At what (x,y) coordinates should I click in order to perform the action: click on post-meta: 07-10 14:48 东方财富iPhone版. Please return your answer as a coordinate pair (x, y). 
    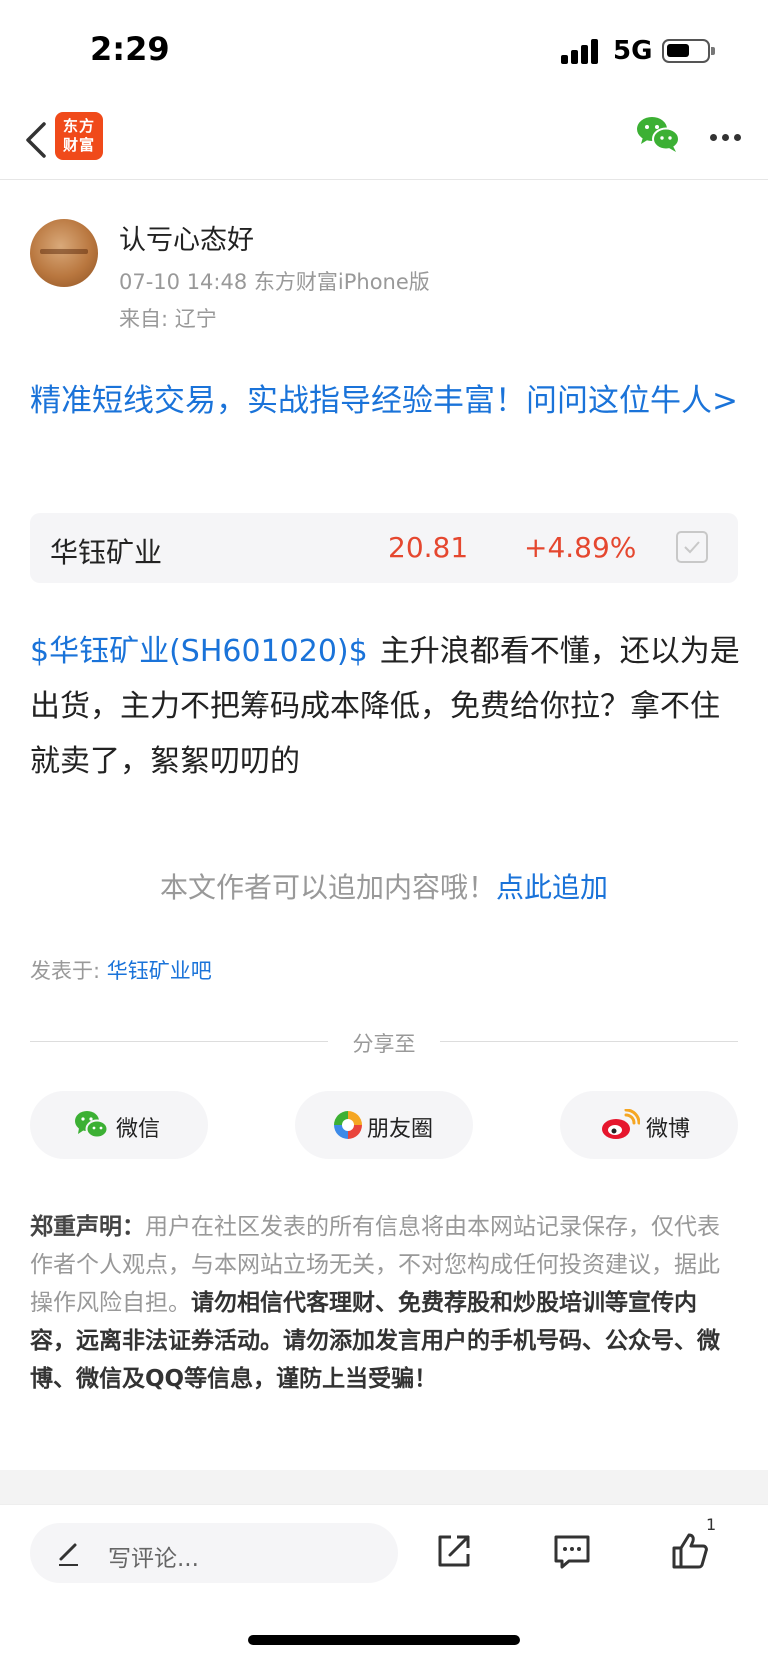
    Looking at the image, I should click on (274, 282).